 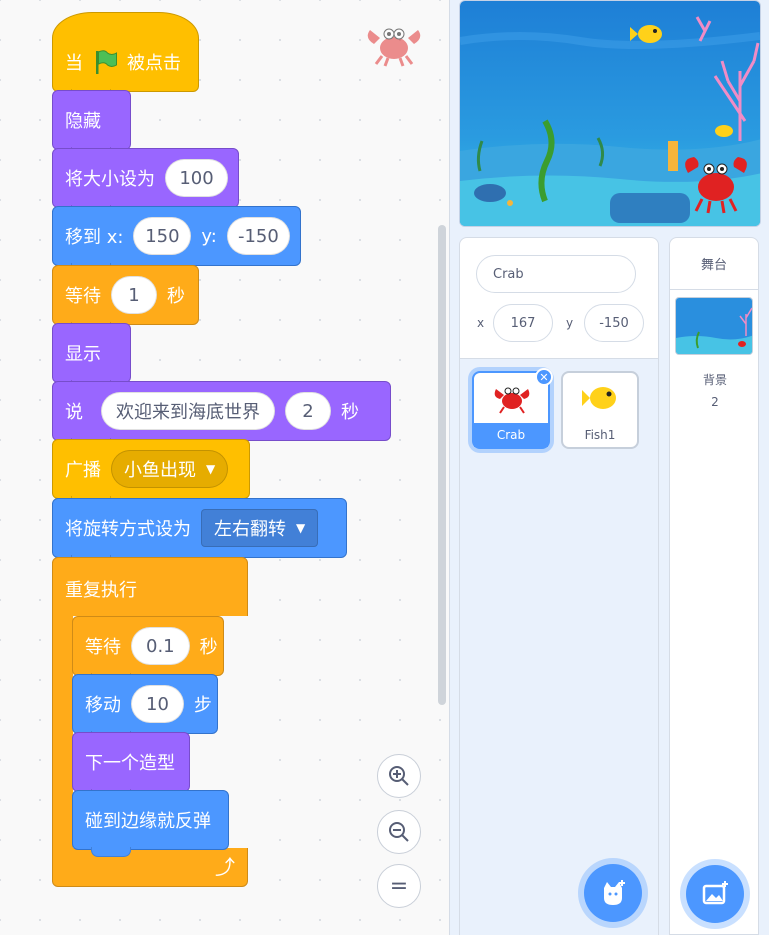 I want to click on set-size-block: 将大小设为 100, so click(x=145, y=181).